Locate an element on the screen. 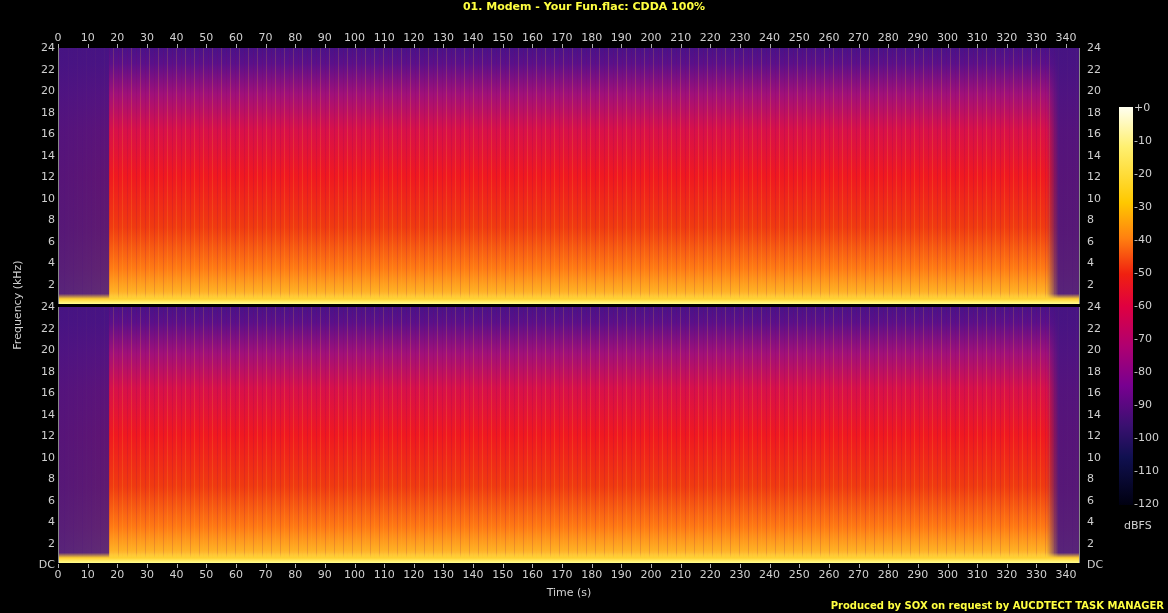  colorbar-label: -110 is located at coordinates (1146, 471).